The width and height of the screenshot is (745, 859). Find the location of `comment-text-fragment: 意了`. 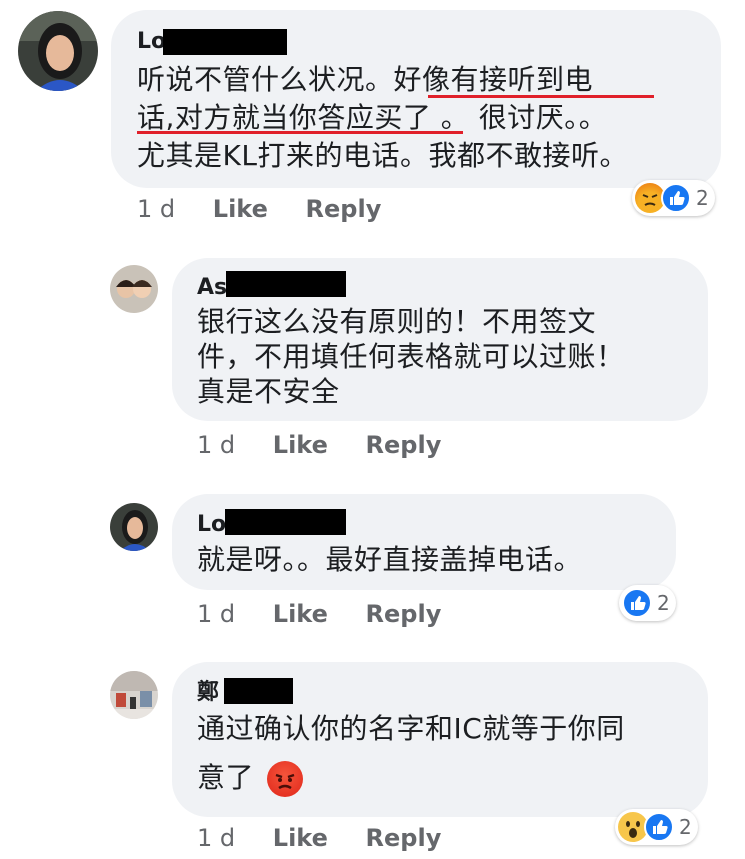

comment-text-fragment: 意了 is located at coordinates (226, 777).